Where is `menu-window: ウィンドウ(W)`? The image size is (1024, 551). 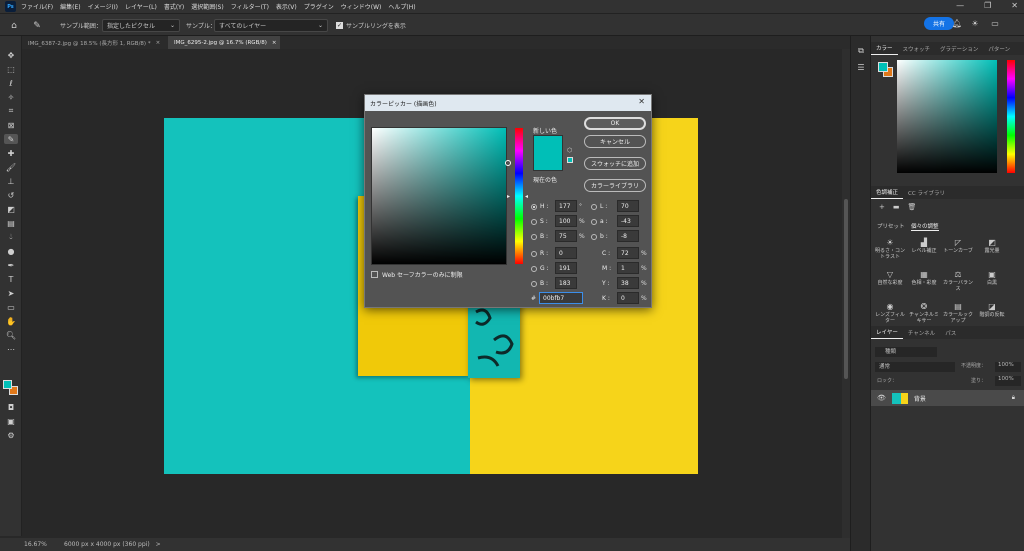
menu-window: ウィンドウ(W) is located at coordinates (361, 6).